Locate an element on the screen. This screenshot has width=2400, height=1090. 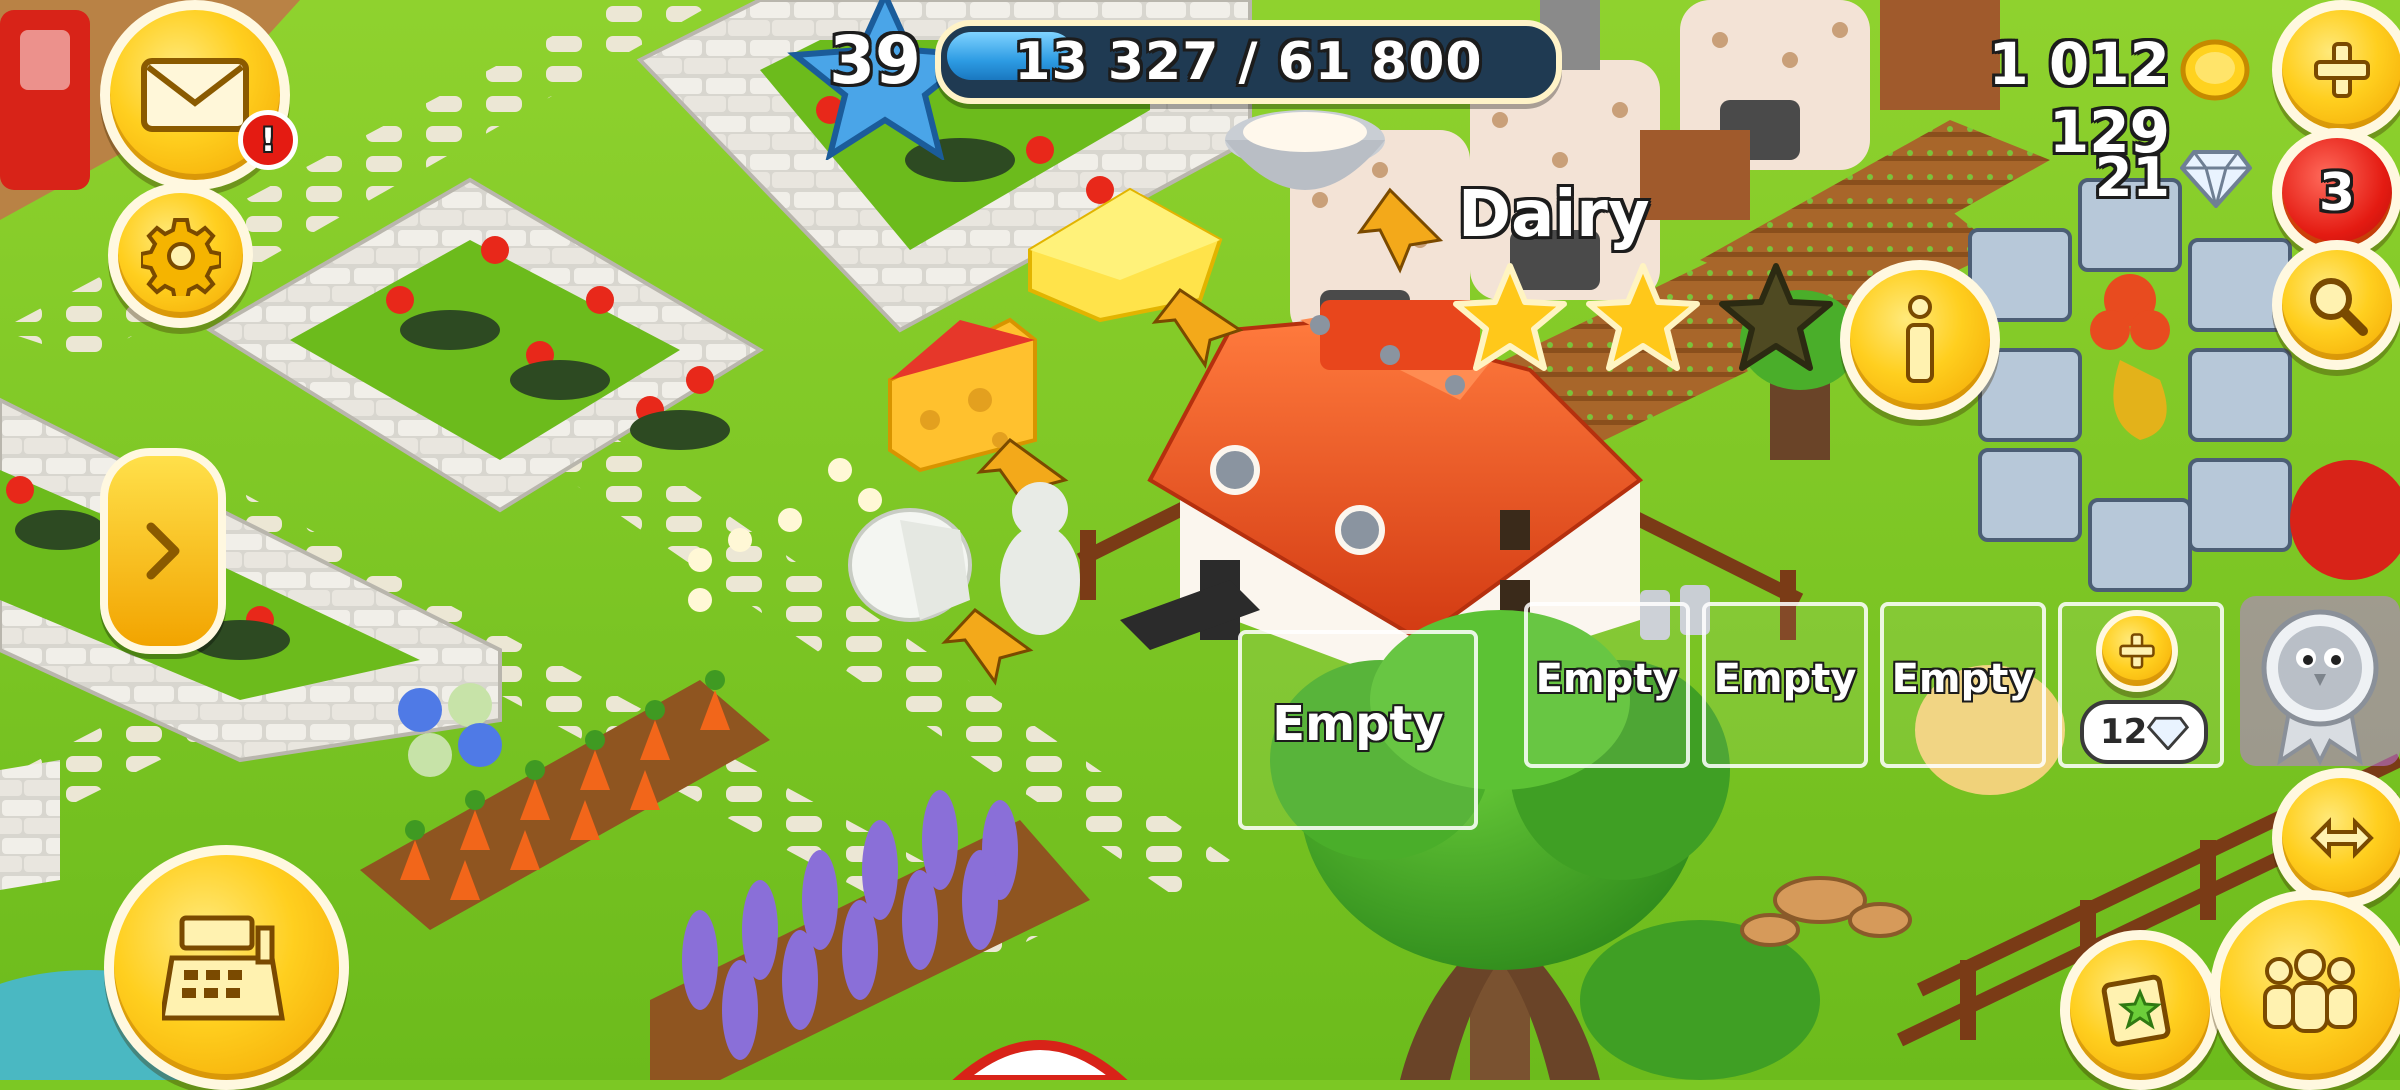
slot-cost-amount: 12 is located at coordinates (2124, 732).